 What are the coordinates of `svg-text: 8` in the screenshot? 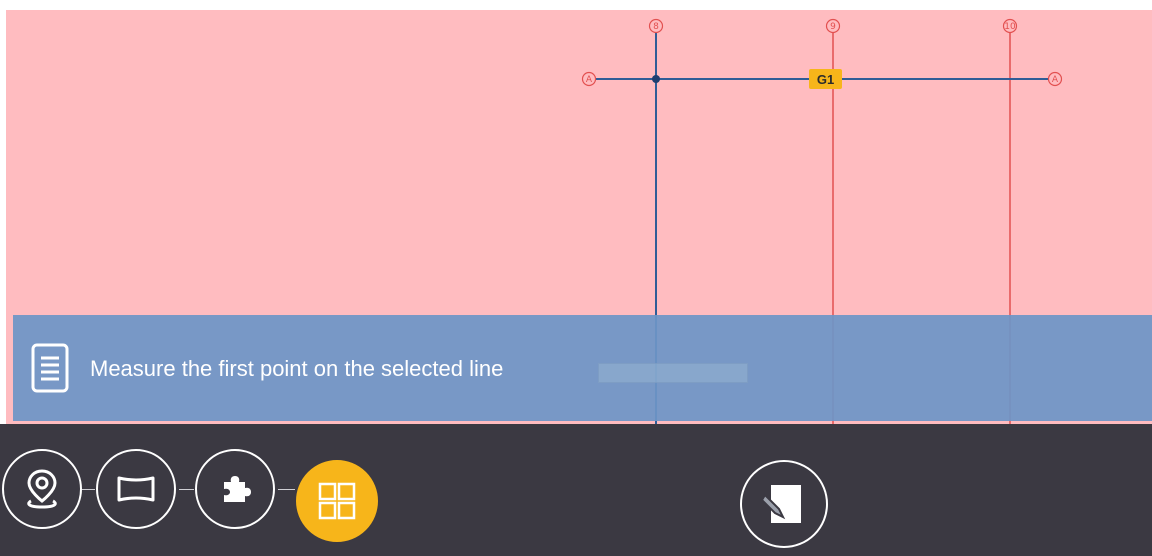 It's located at (656, 27).